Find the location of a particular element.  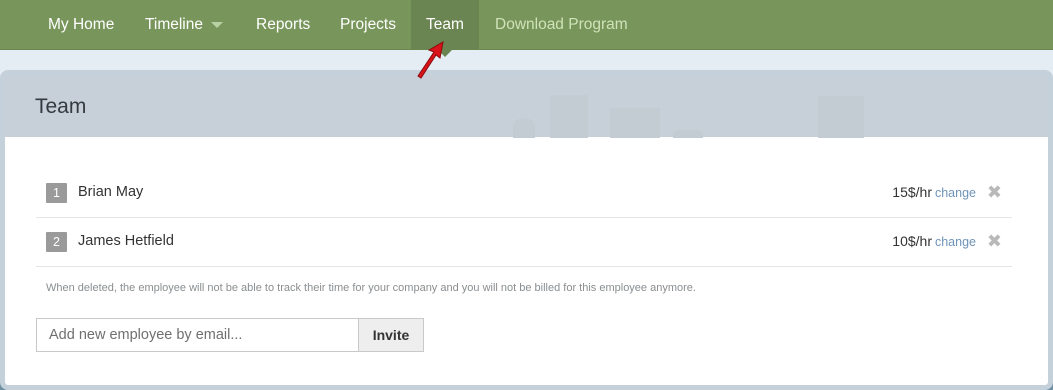

red-arrow-icon is located at coordinates (430, 60).